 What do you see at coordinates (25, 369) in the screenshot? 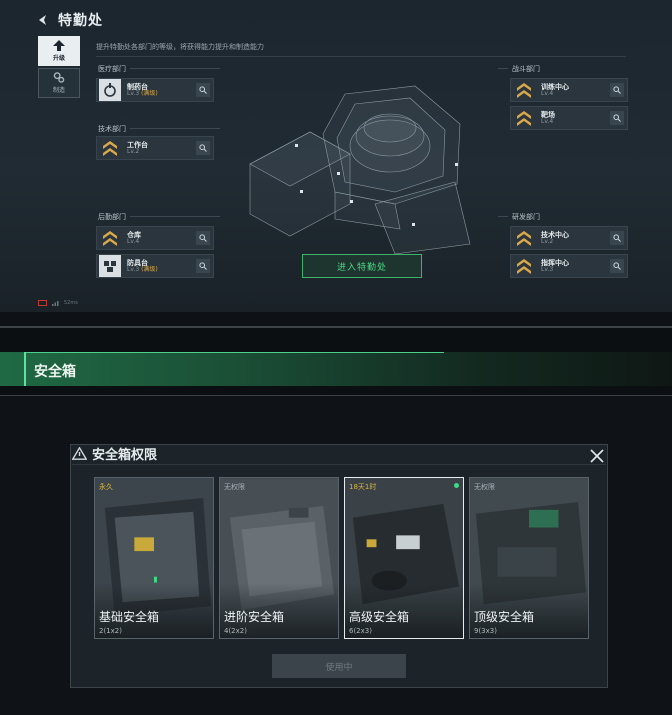
I see `banner-accent` at bounding box center [25, 369].